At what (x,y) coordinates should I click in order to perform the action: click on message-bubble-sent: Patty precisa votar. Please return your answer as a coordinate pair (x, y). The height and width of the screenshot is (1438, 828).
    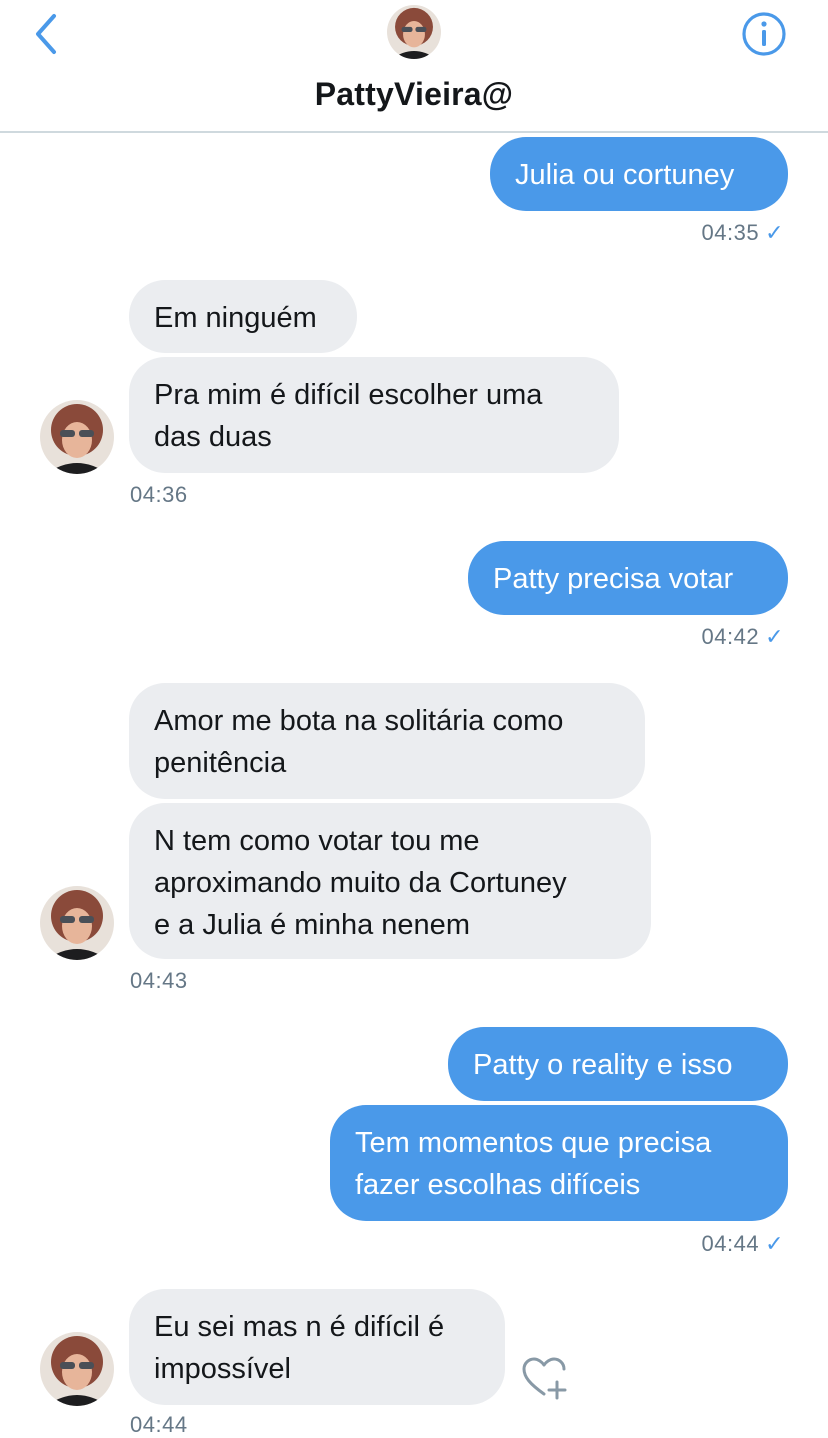
    Looking at the image, I should click on (628, 578).